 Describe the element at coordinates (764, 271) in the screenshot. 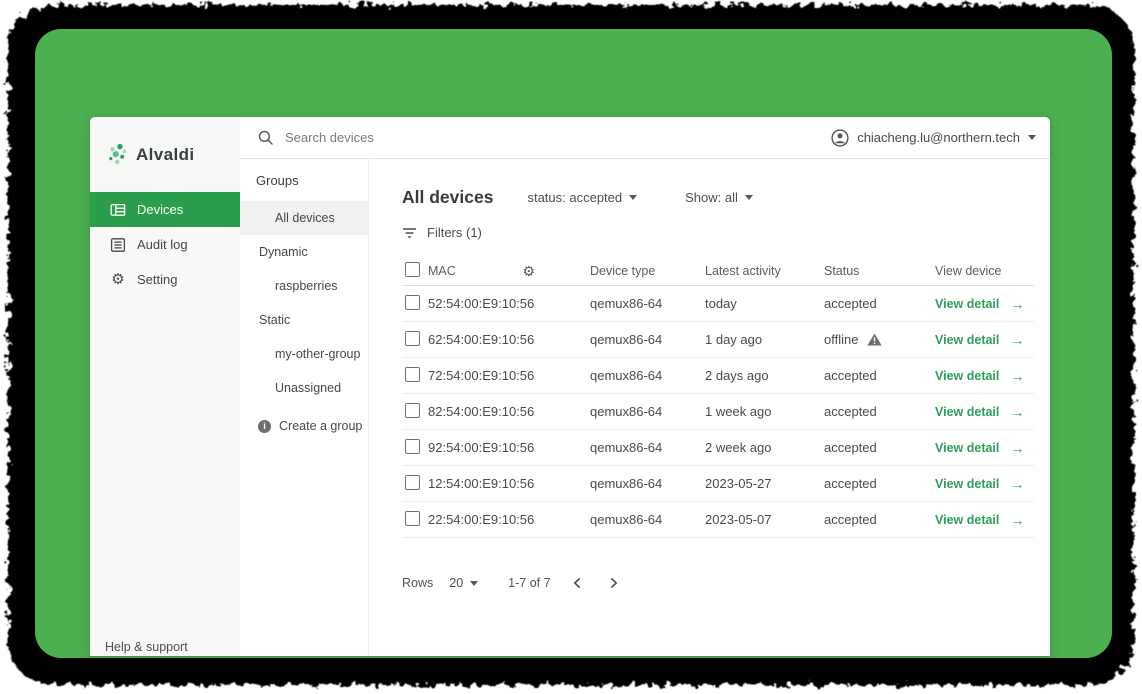

I see `column-header-latest-activity: Latest activity` at that location.